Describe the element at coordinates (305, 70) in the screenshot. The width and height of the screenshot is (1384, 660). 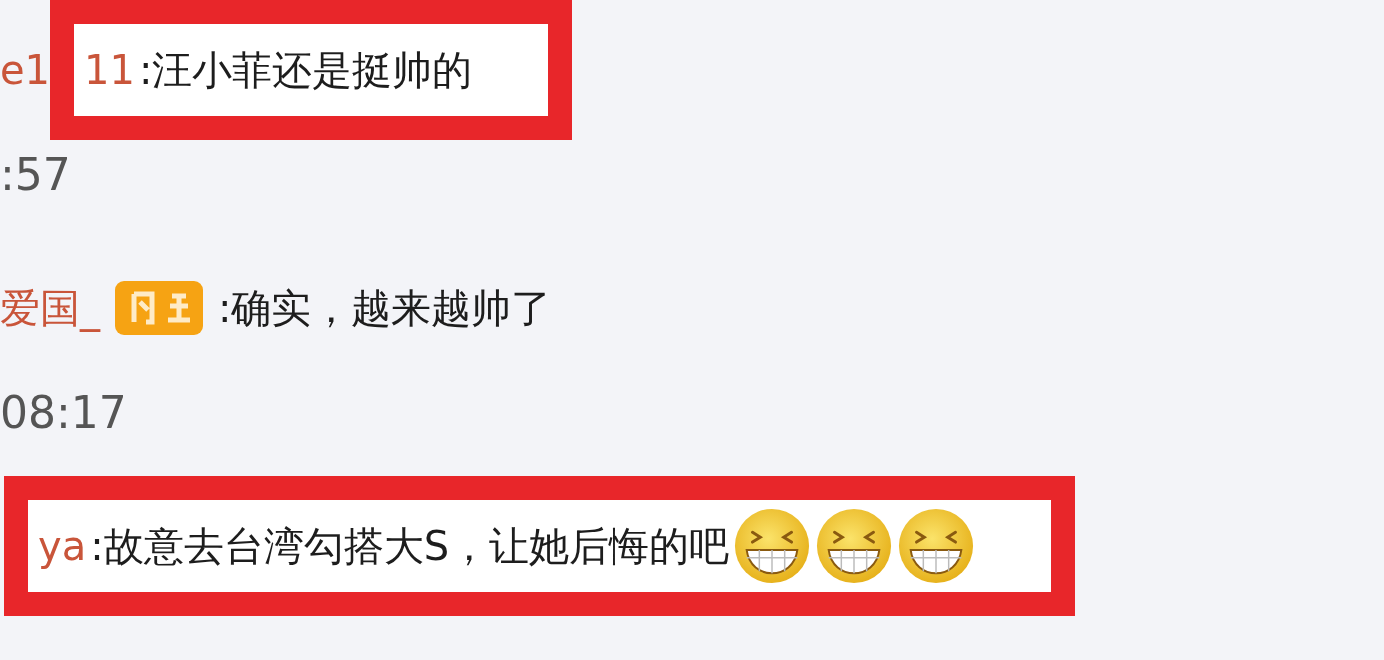
I see `comment-text: :汪小菲还是挺帅的` at that location.